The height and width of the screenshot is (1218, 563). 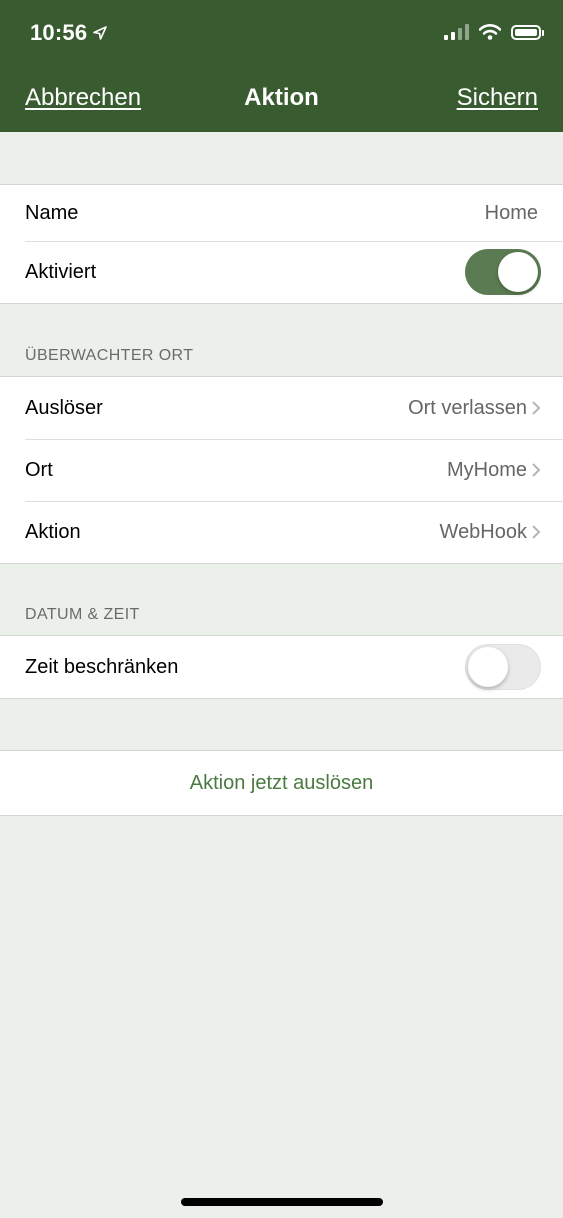 What do you see at coordinates (53, 531) in the screenshot?
I see `action-label: Aktion` at bounding box center [53, 531].